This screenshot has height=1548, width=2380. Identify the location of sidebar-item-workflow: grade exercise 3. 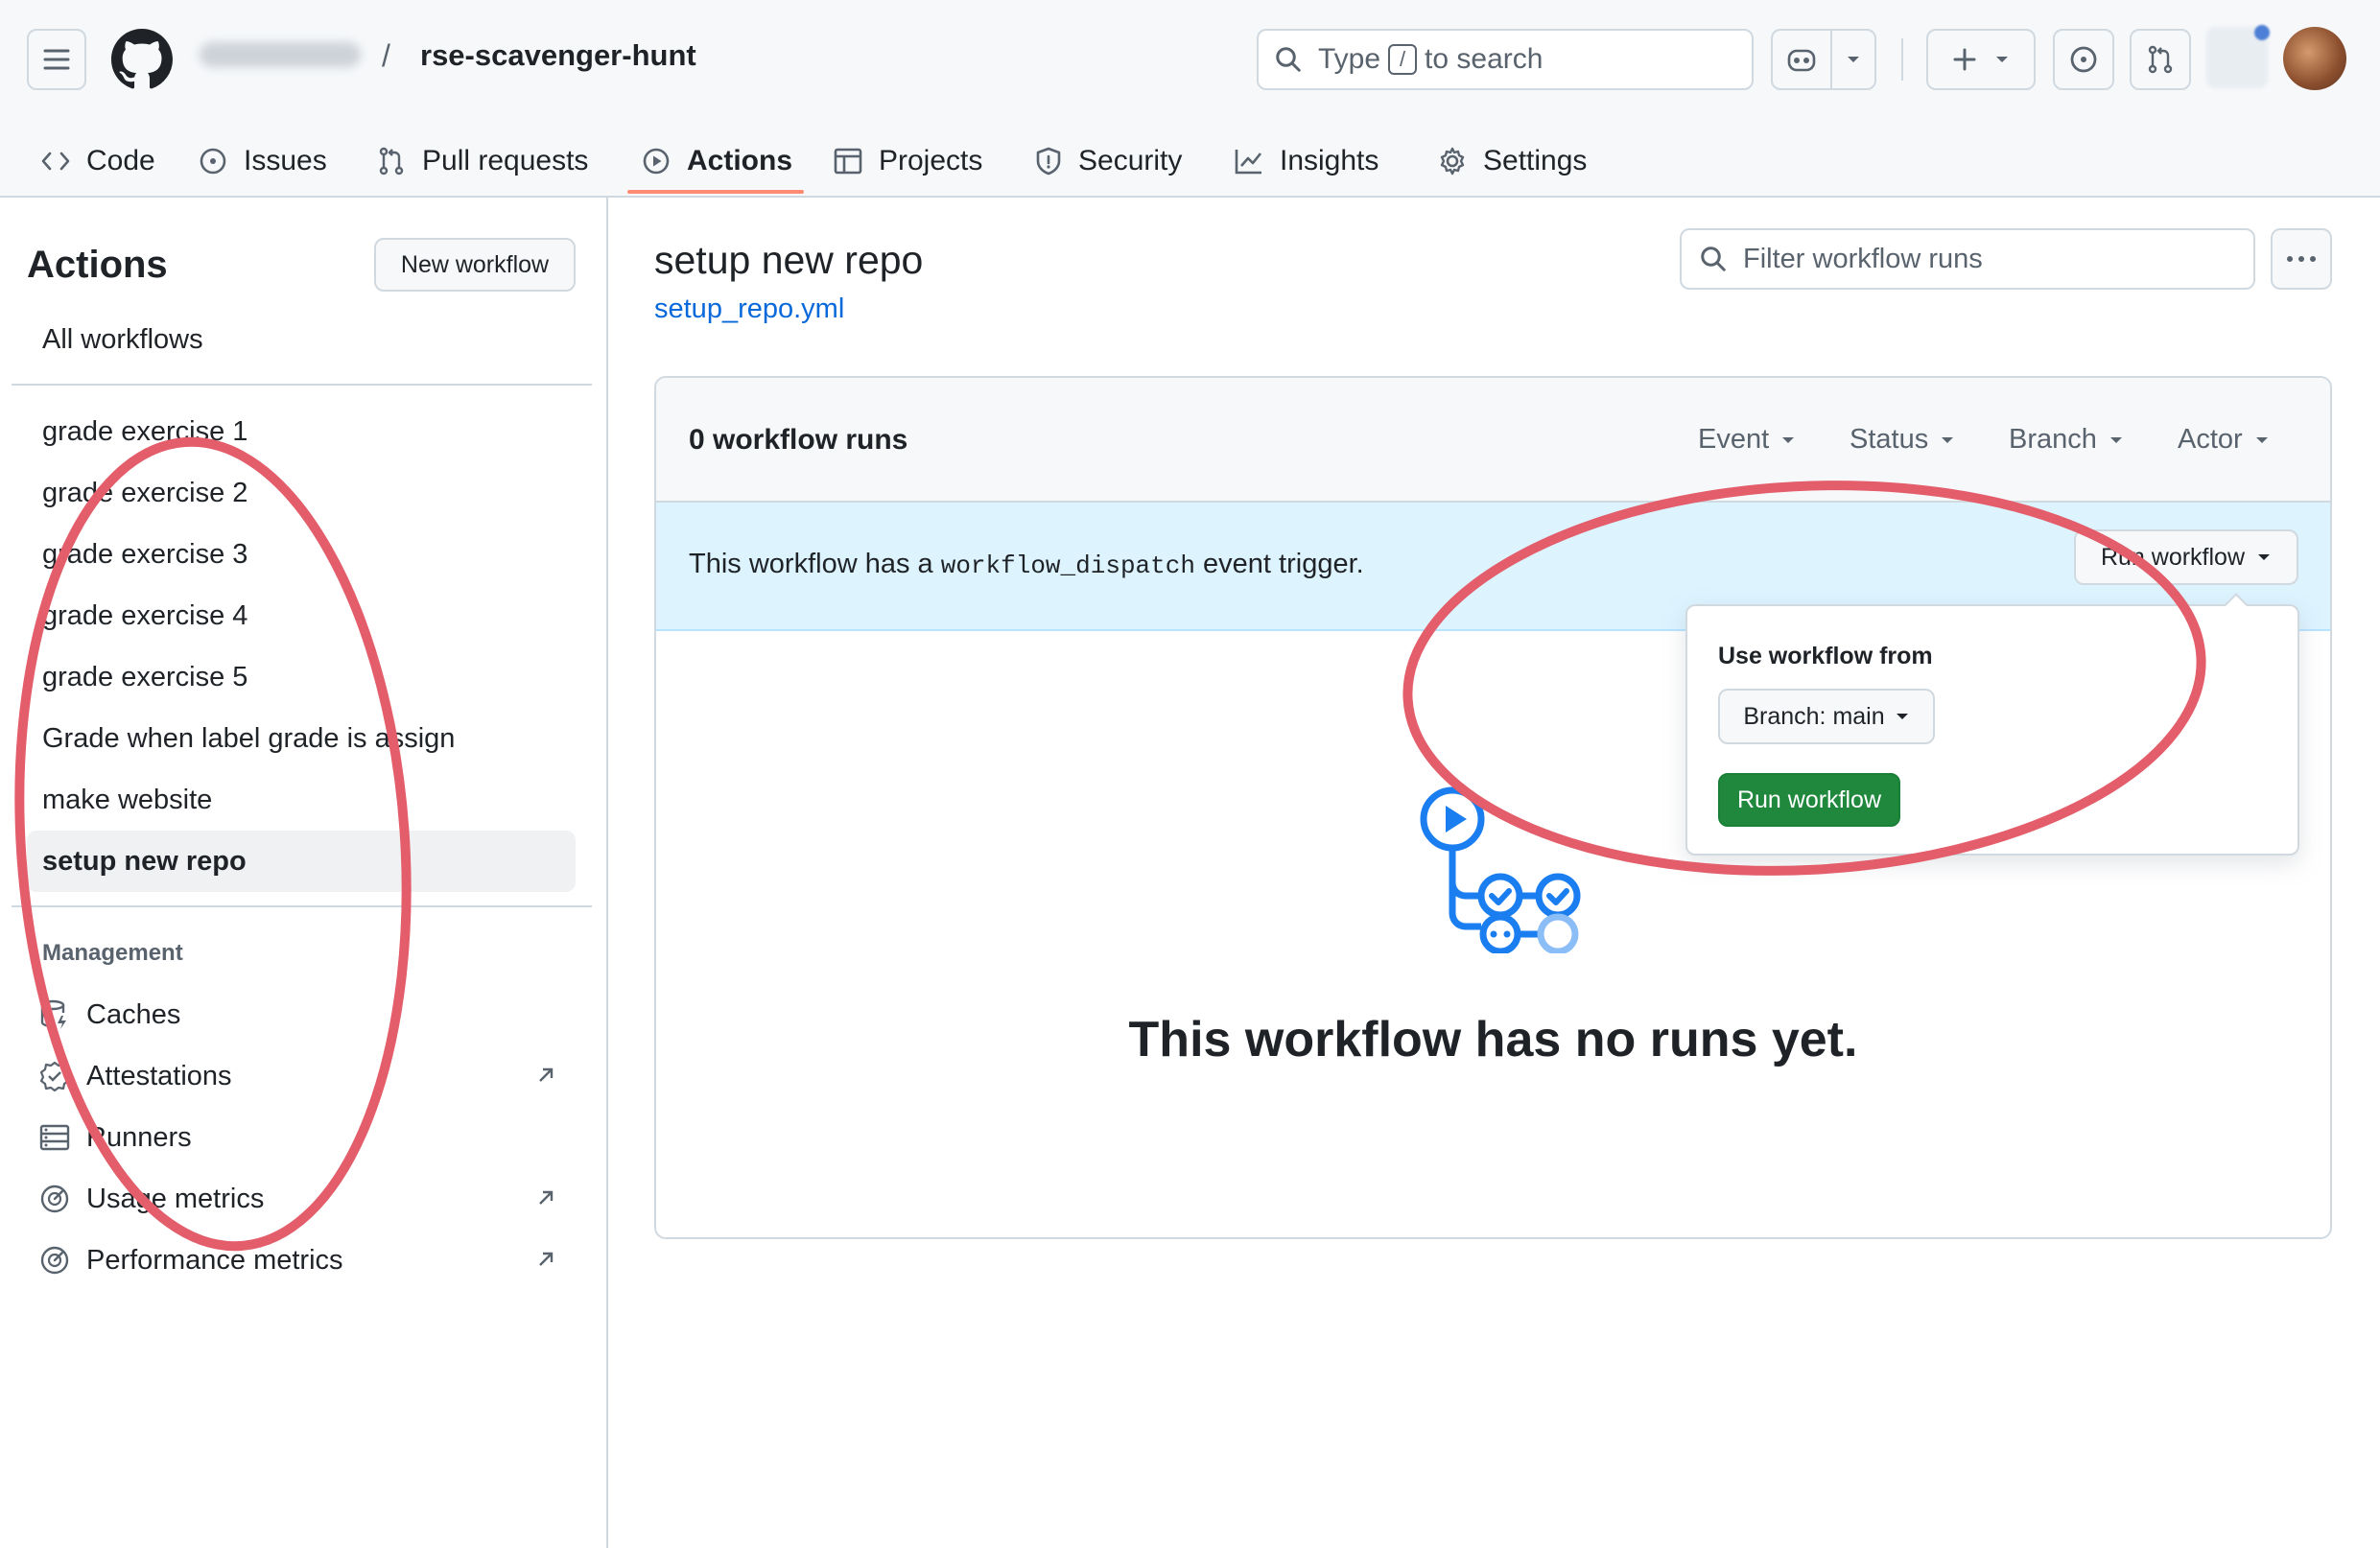
(302, 554).